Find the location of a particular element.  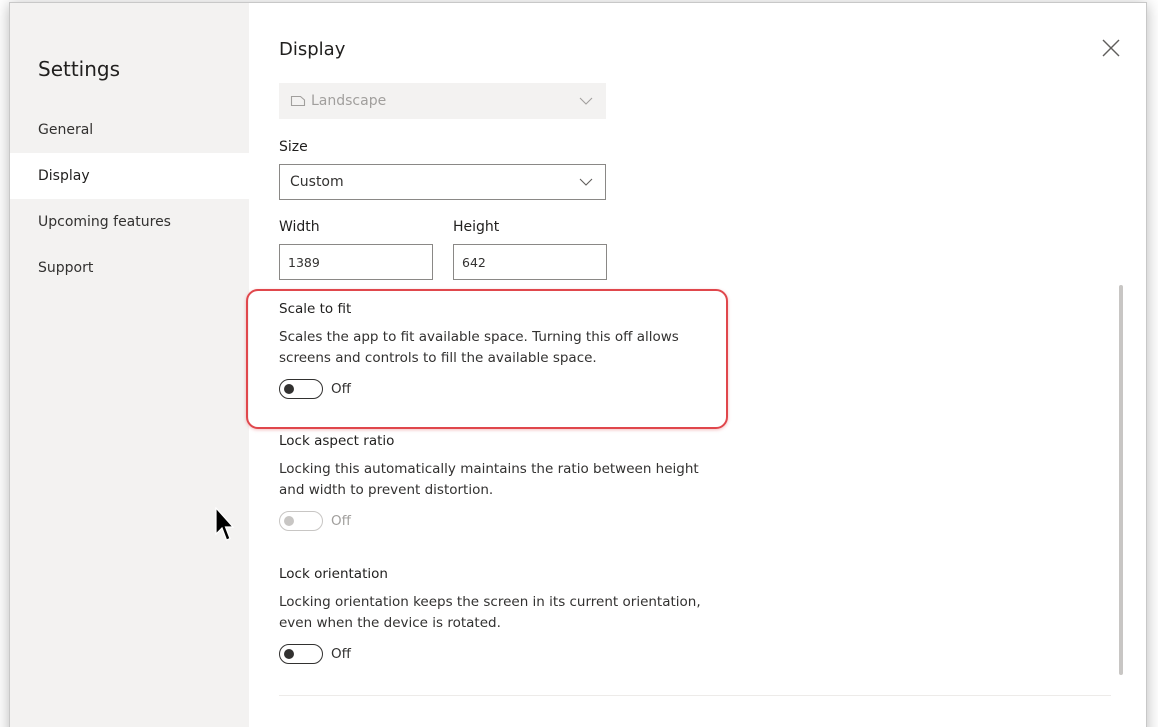

width-input is located at coordinates (356, 262).